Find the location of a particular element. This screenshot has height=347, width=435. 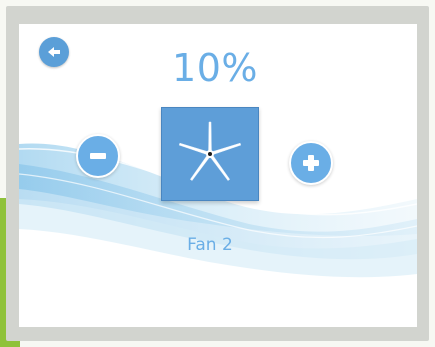

fan-icon is located at coordinates (210, 151).